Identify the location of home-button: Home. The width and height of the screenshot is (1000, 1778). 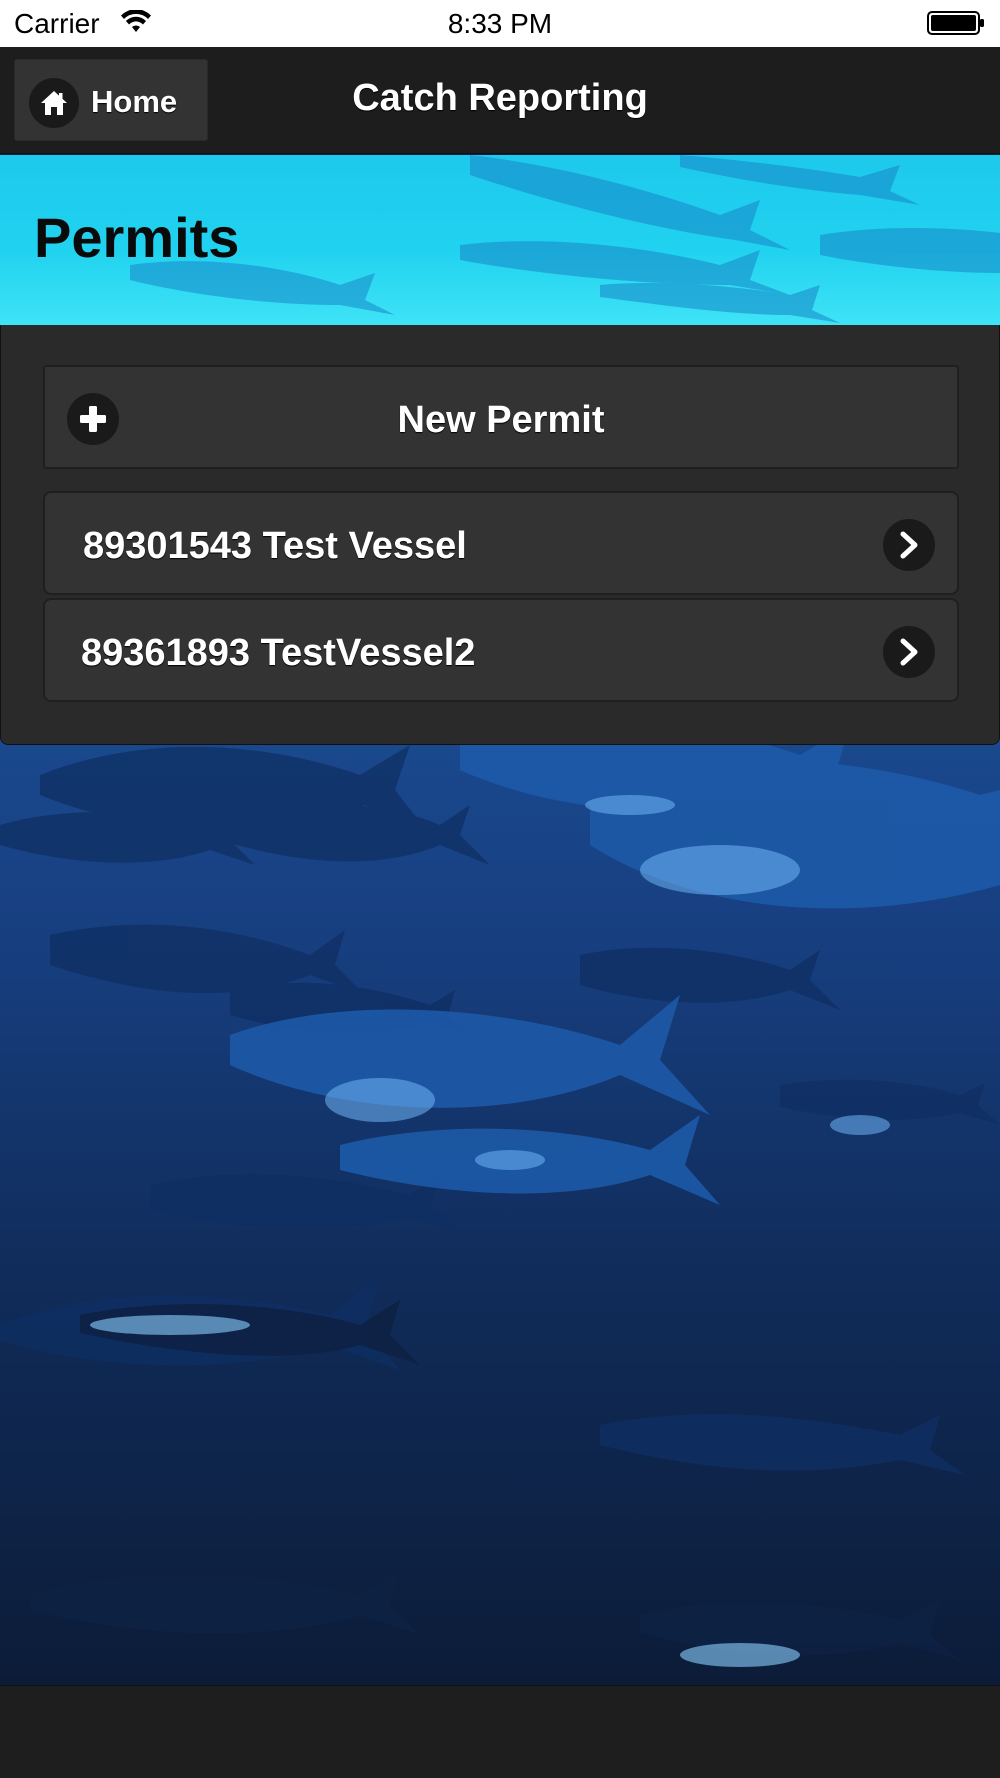
(111, 100).